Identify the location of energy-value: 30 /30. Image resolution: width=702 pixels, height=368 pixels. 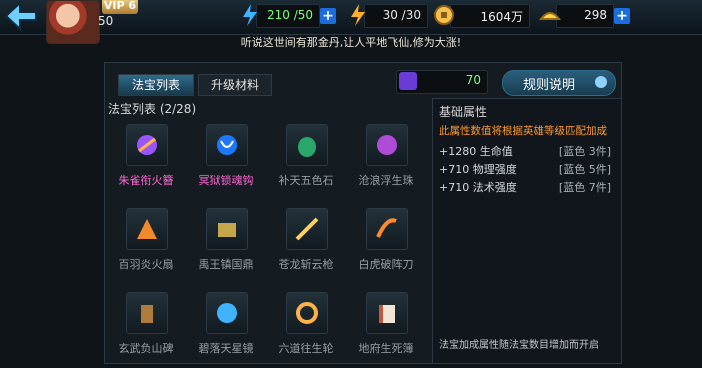
(401, 15).